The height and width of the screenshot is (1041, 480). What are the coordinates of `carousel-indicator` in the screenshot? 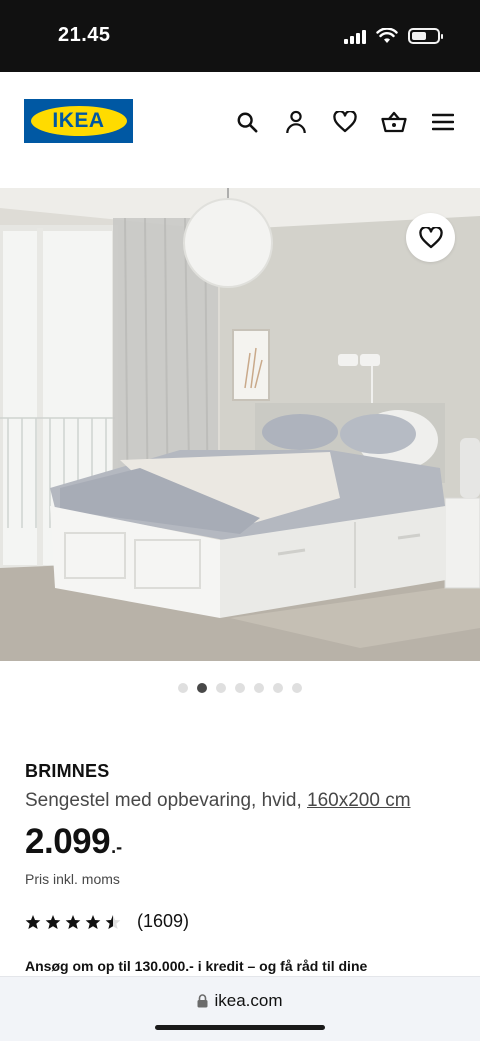 It's located at (240, 688).